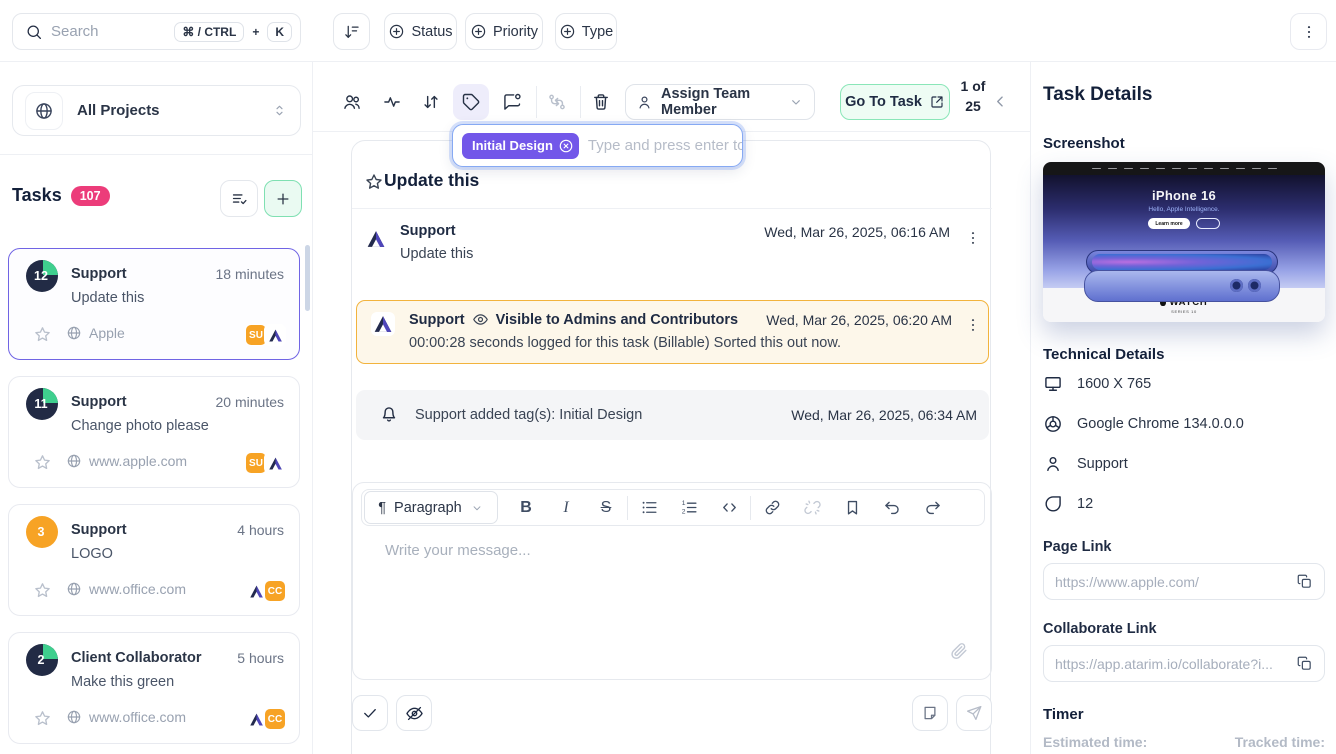  I want to click on page-link-field: https://www.apple.com/, so click(1184, 581).